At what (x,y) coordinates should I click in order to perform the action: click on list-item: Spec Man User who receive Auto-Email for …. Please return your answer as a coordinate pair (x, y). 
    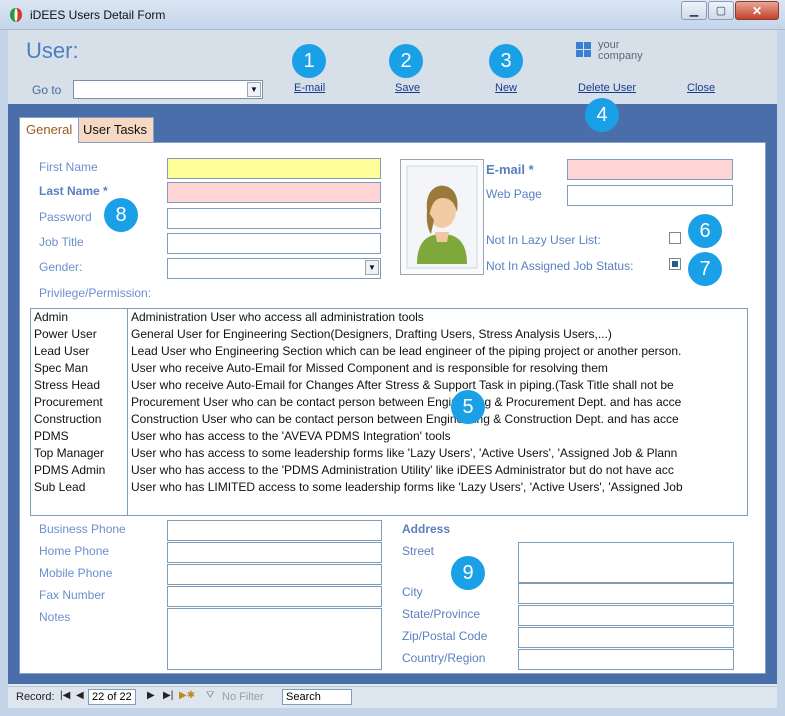
    Looking at the image, I should click on (389, 369).